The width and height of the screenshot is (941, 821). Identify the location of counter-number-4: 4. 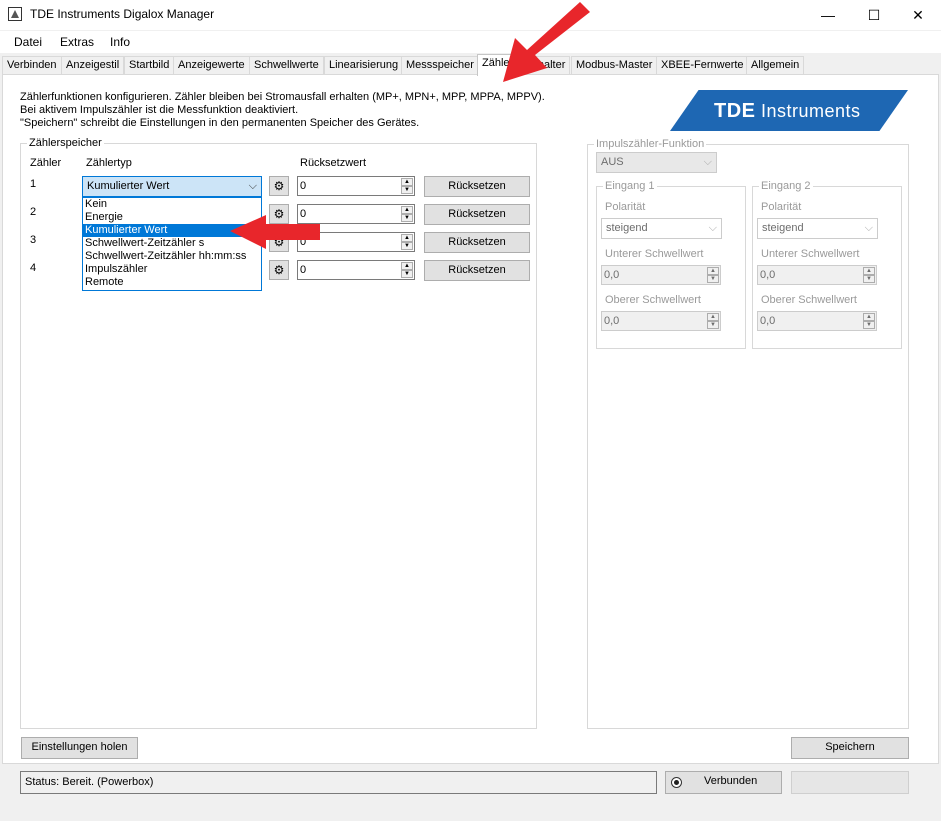
(33, 268).